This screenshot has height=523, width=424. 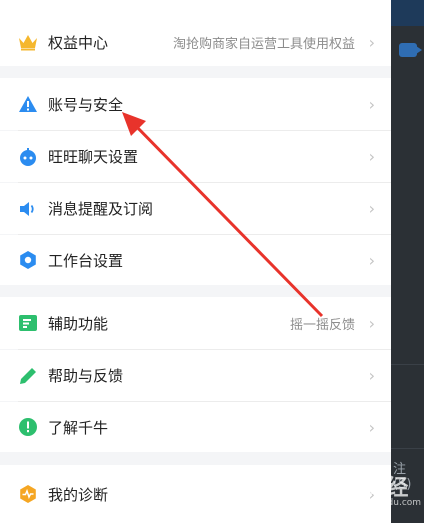 What do you see at coordinates (195, 375) in the screenshot?
I see `menu-item-help-feedback: 帮助与反馈 ›` at bounding box center [195, 375].